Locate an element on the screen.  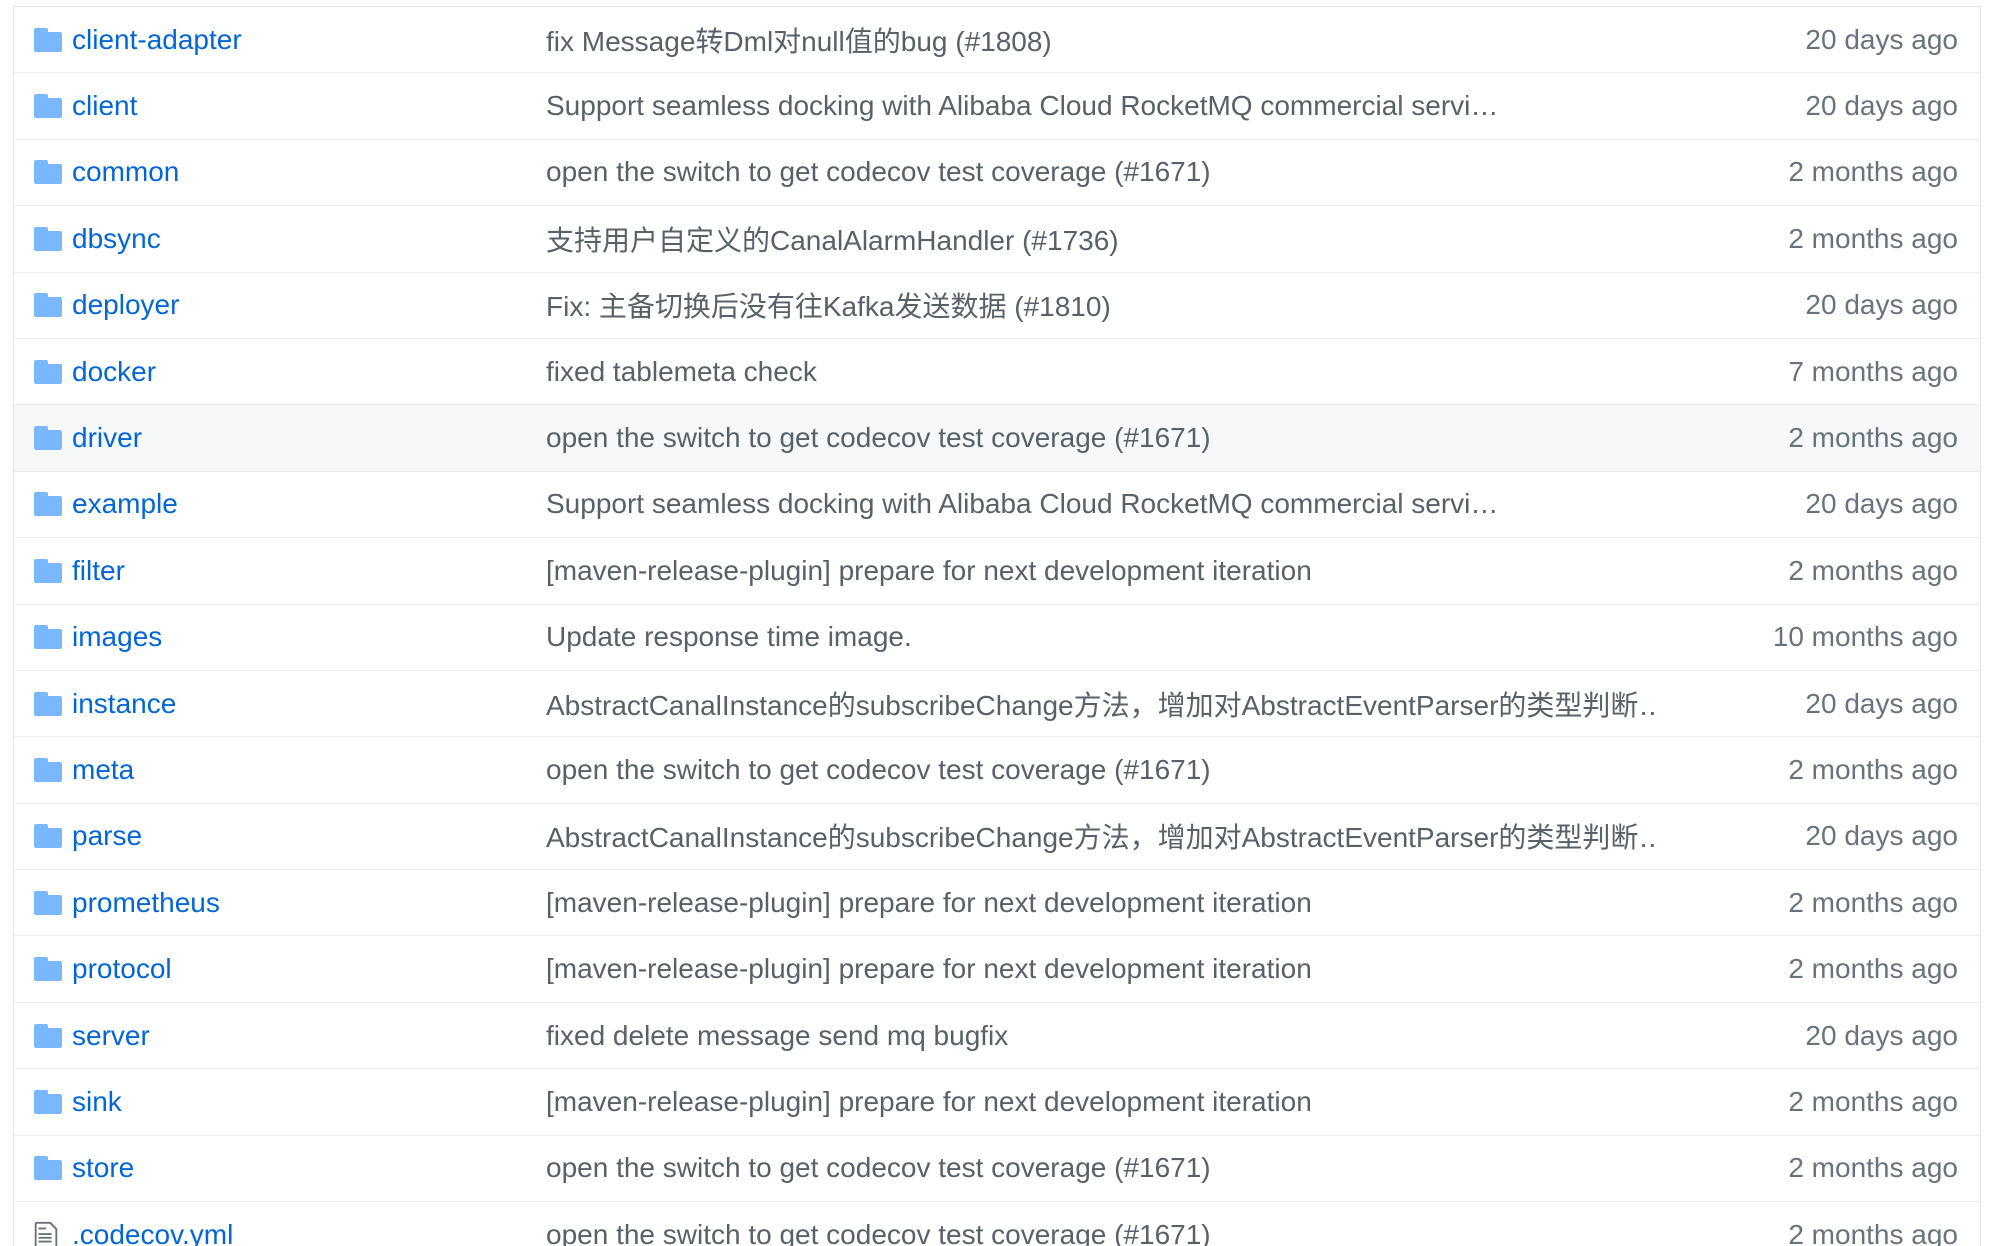
file-name-link: images is located at coordinates (309, 637).